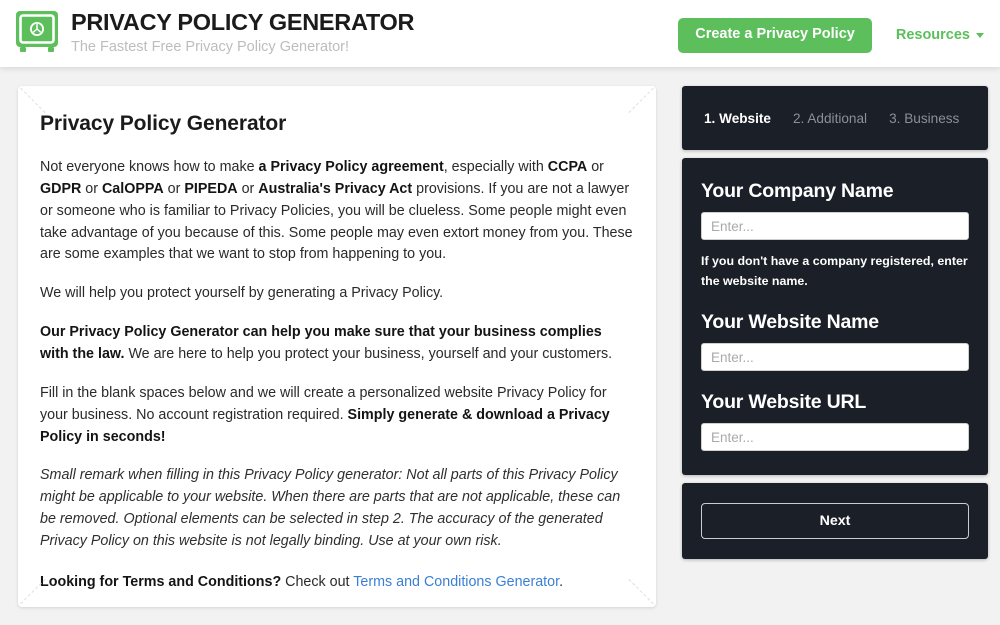 The height and width of the screenshot is (625, 1000). What do you see at coordinates (835, 226) in the screenshot?
I see `company-name-input` at bounding box center [835, 226].